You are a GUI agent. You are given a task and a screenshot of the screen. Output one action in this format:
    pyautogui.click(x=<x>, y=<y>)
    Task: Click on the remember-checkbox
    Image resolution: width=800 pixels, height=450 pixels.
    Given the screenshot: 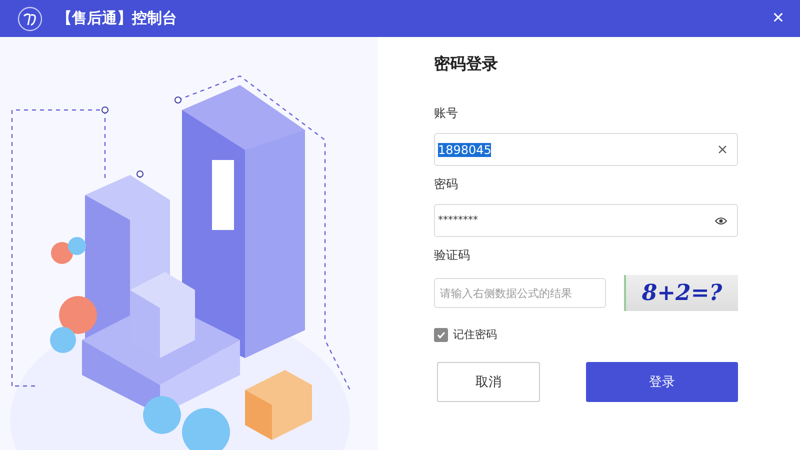 What is the action you would take?
    pyautogui.click(x=441, y=335)
    